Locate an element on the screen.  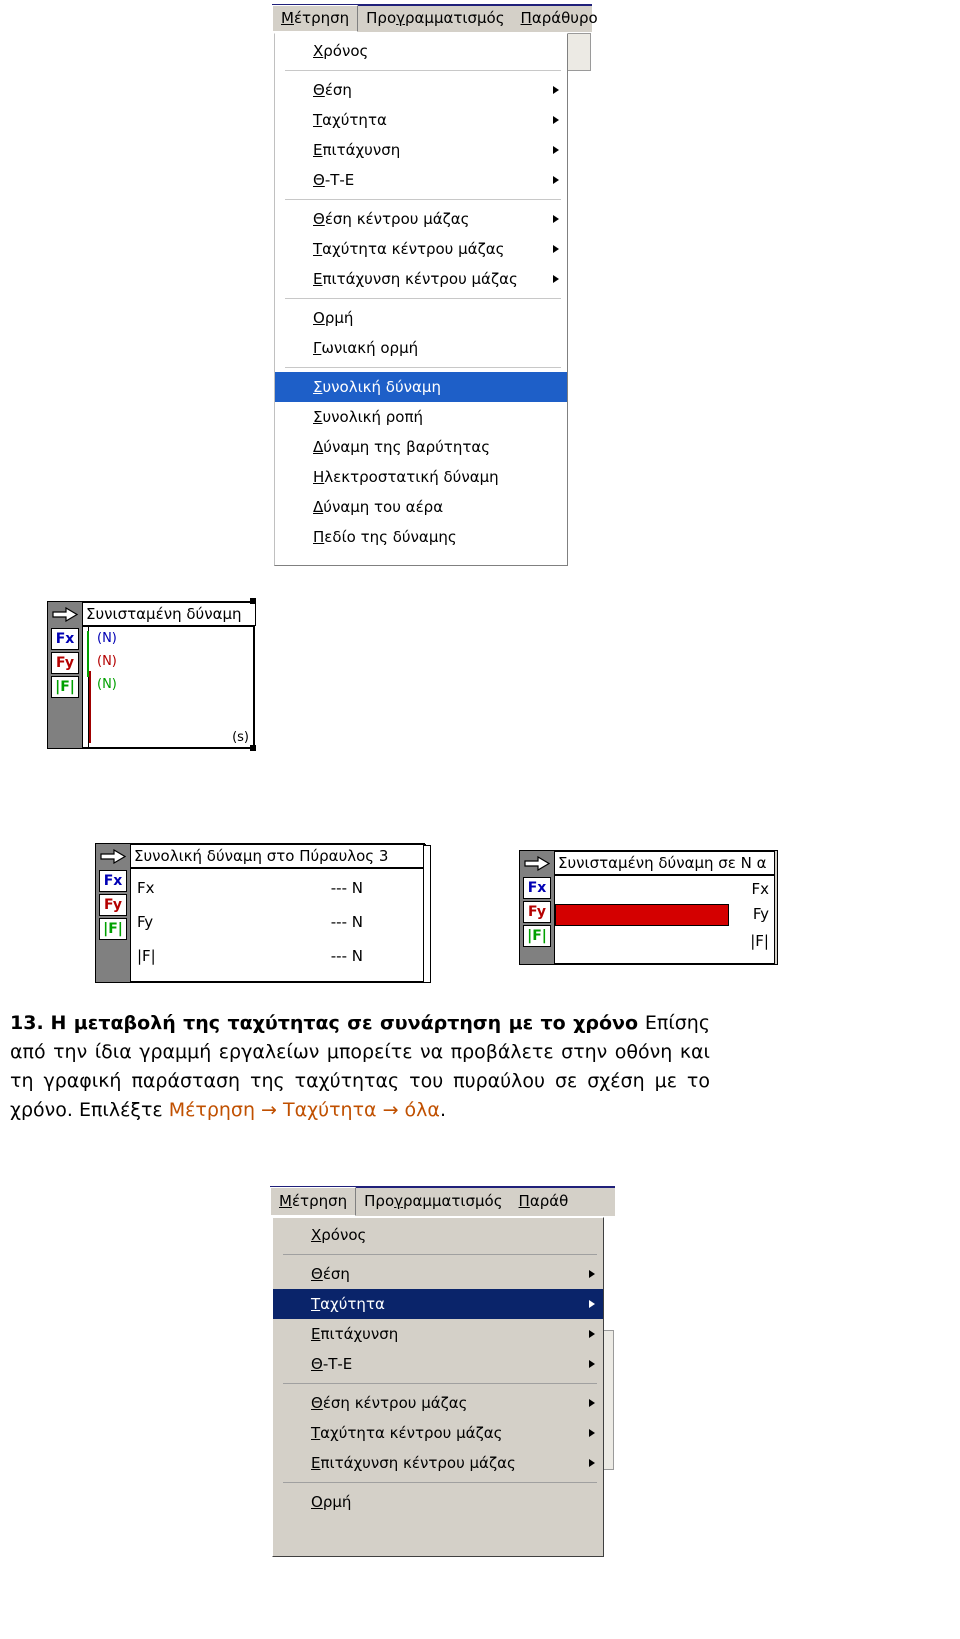
widget-title: Συνισταμένη δύναμη σε N α is located at coordinates (666, 863).